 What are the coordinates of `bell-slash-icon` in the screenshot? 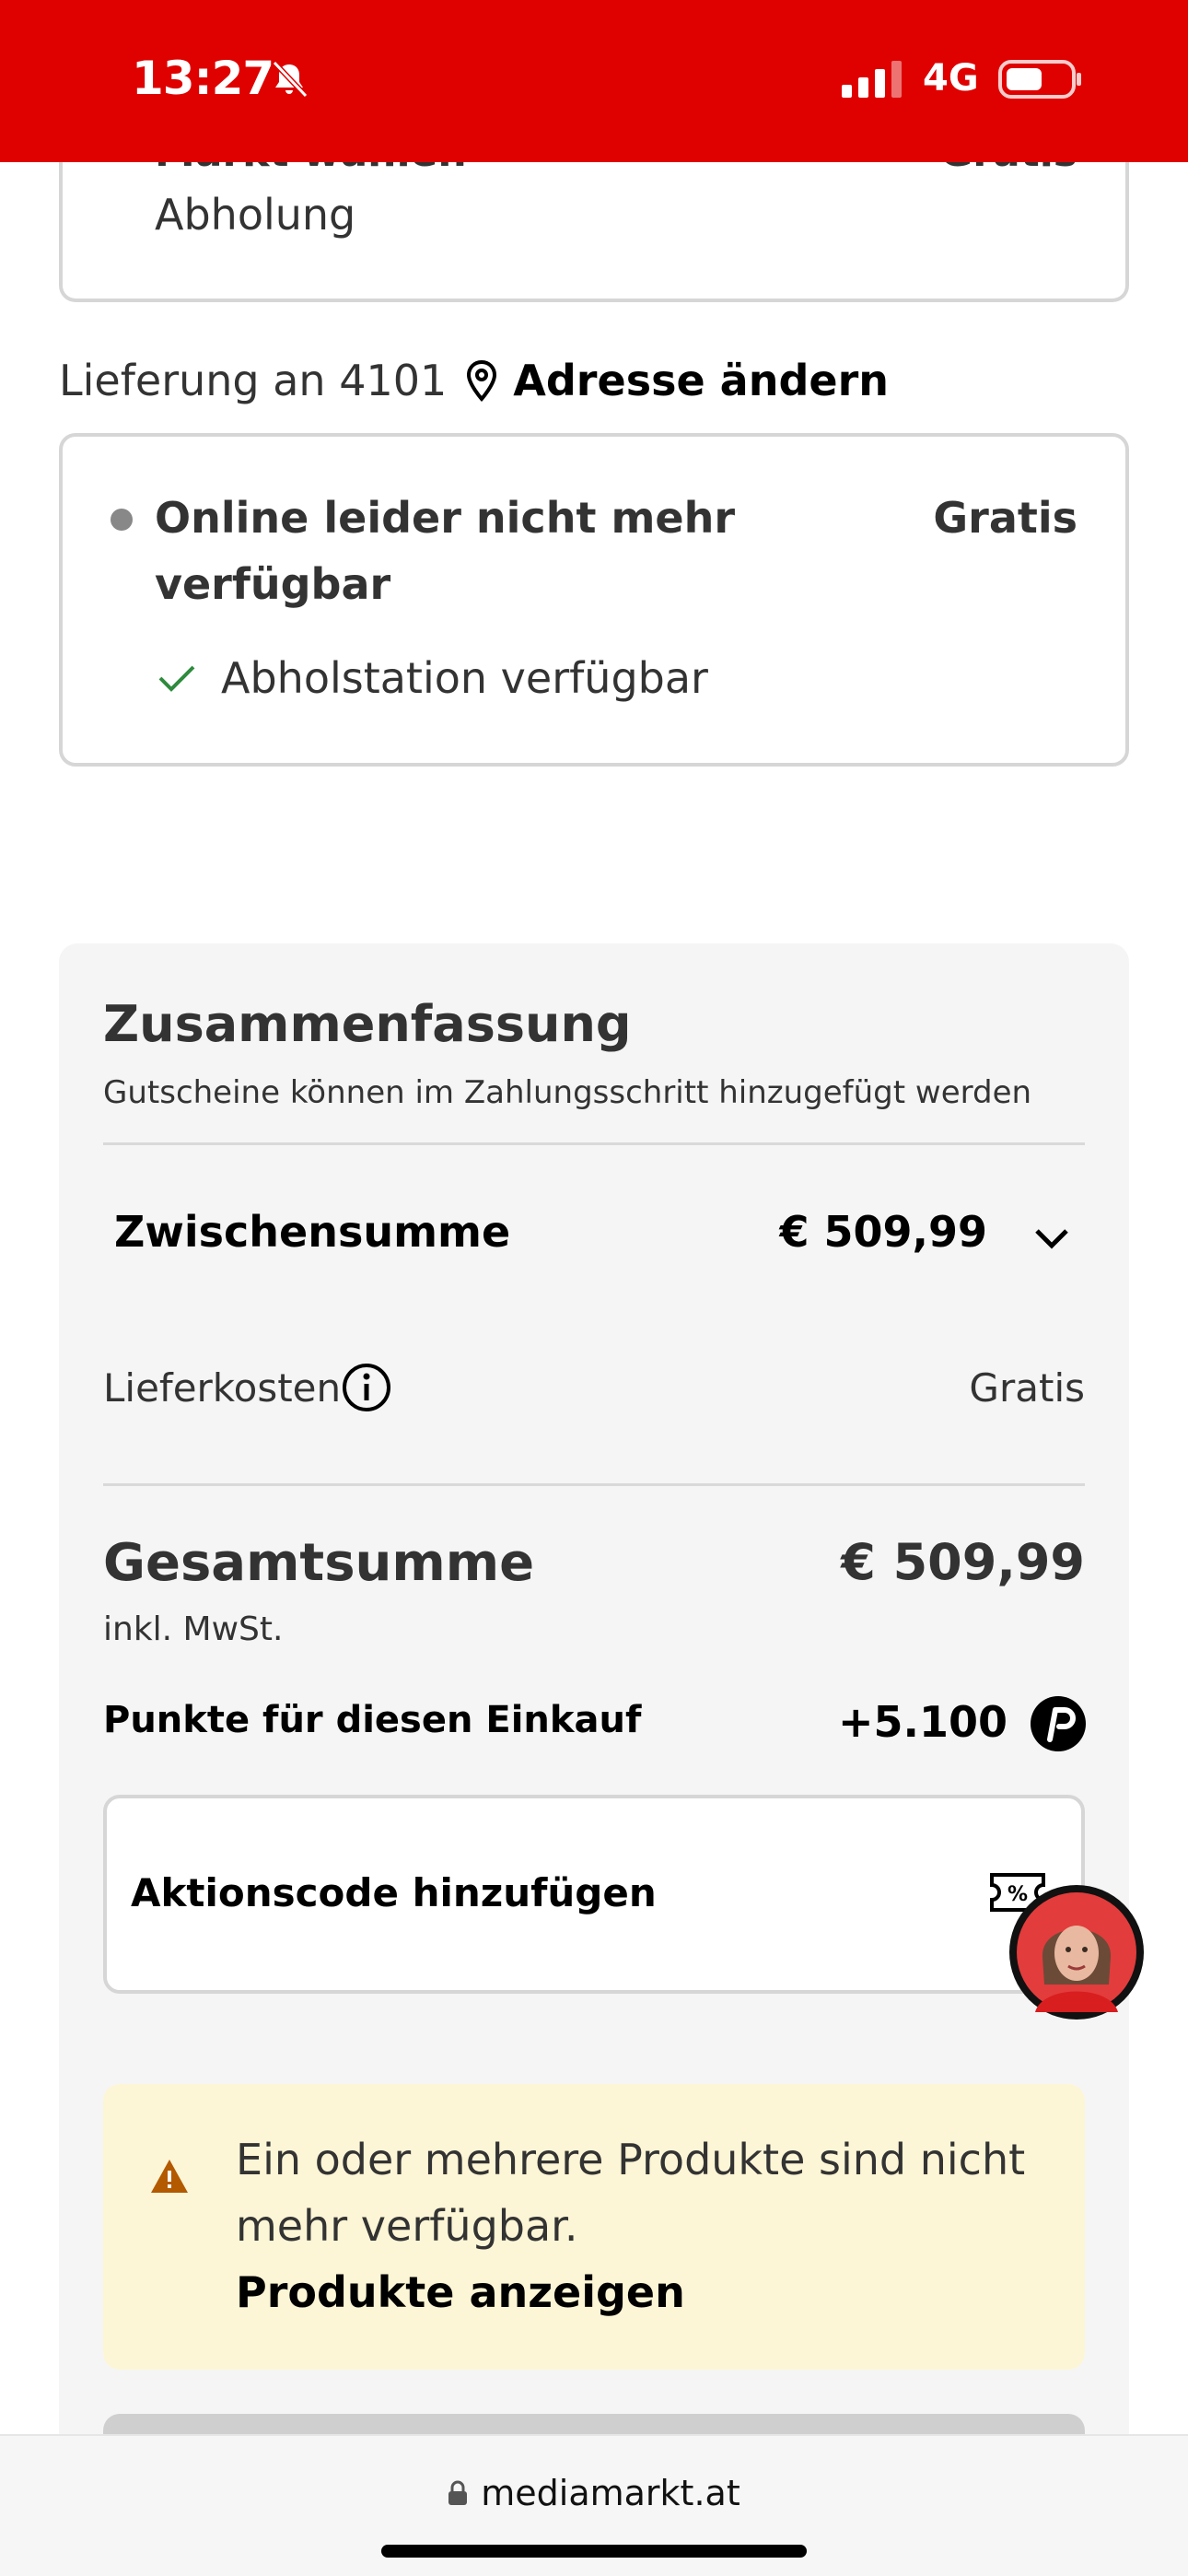 It's located at (290, 79).